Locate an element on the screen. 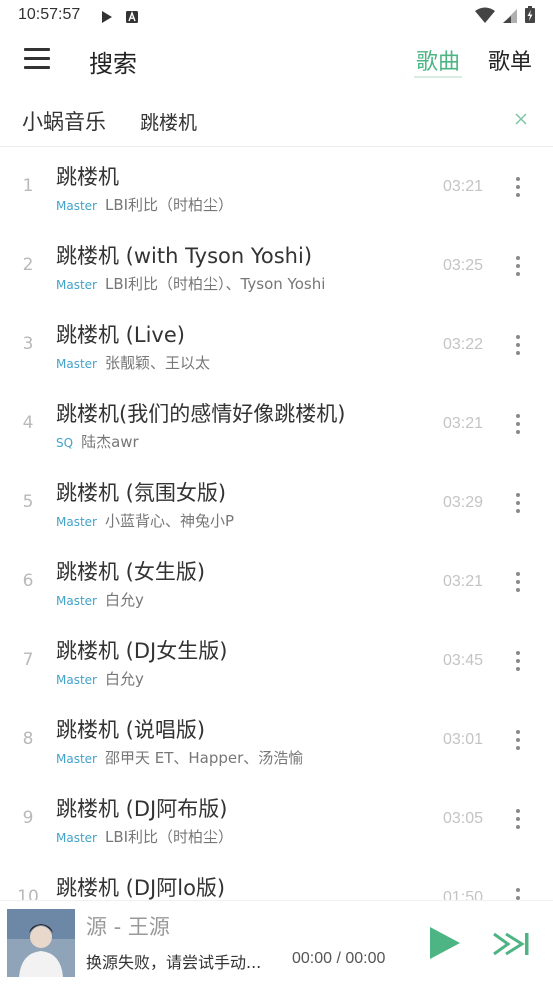 This screenshot has height=984, width=553. song-title: 跳楼机 (with Tyson Yoshi) is located at coordinates (184, 256).